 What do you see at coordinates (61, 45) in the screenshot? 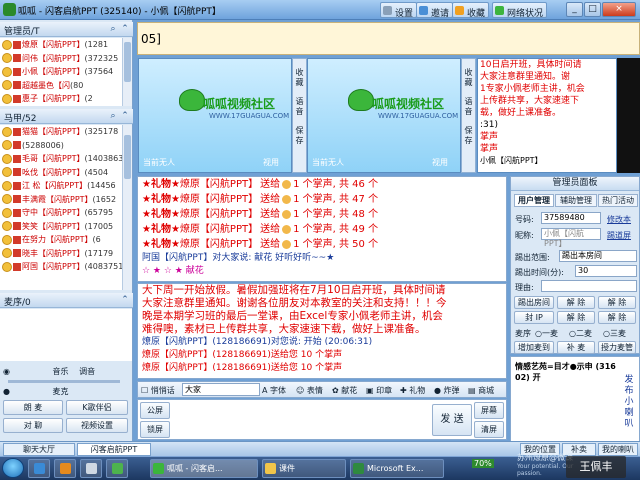
I see `user-row: 燎原【闪航PPT】(1281` at bounding box center [61, 45].